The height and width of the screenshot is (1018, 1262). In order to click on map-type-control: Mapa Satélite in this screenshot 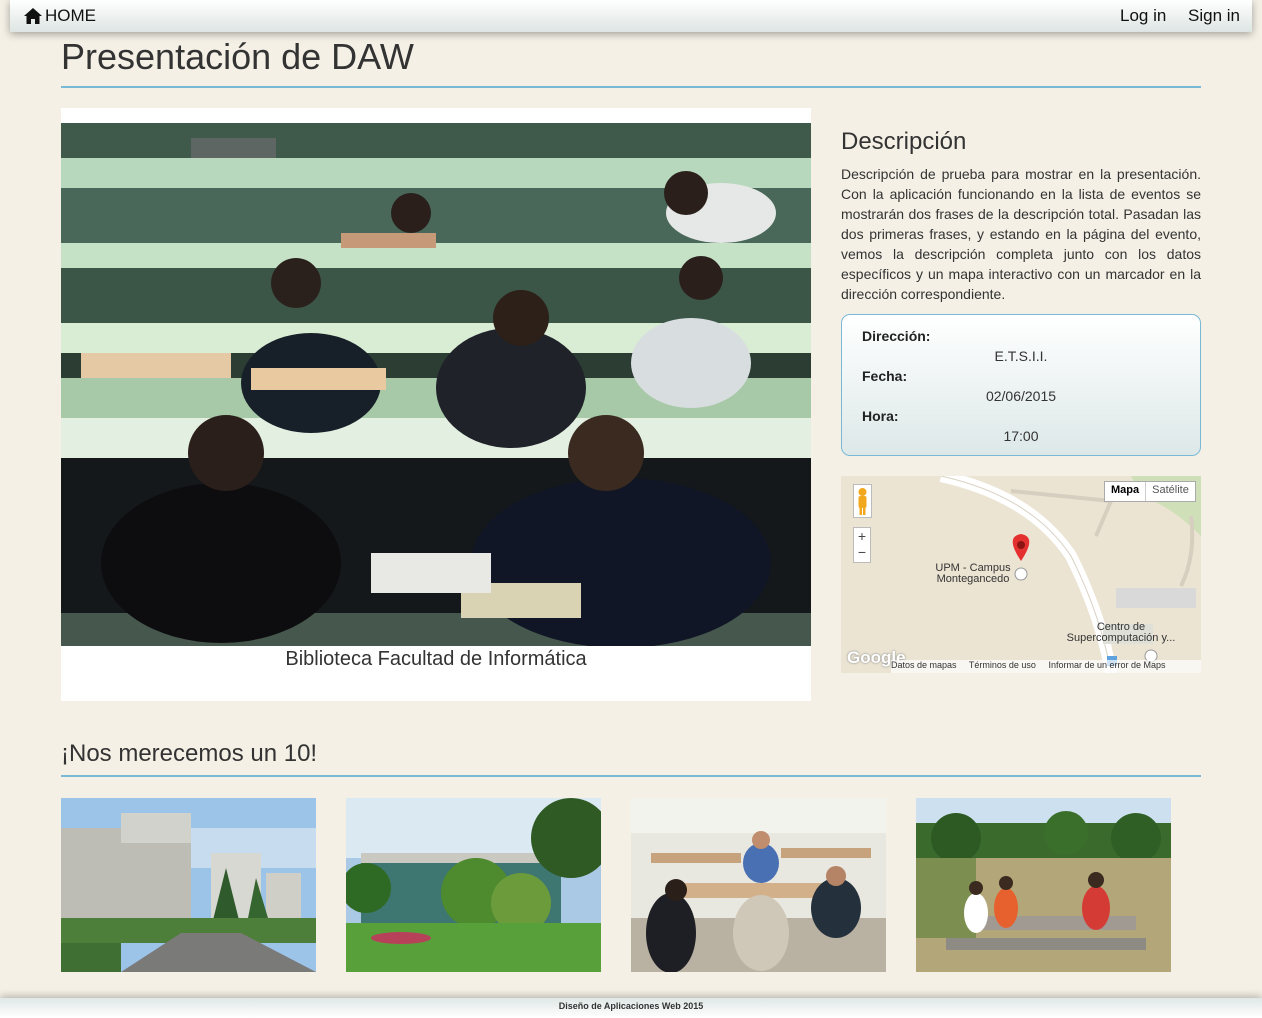, I will do `click(1150, 491)`.